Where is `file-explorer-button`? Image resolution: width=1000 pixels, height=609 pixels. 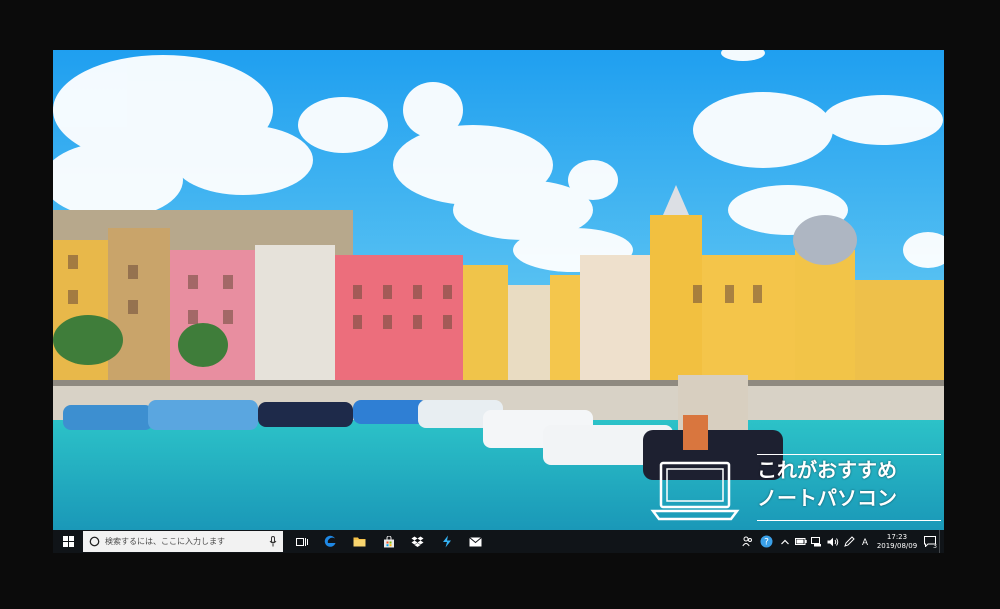
file-explorer-button is located at coordinates (359, 541).